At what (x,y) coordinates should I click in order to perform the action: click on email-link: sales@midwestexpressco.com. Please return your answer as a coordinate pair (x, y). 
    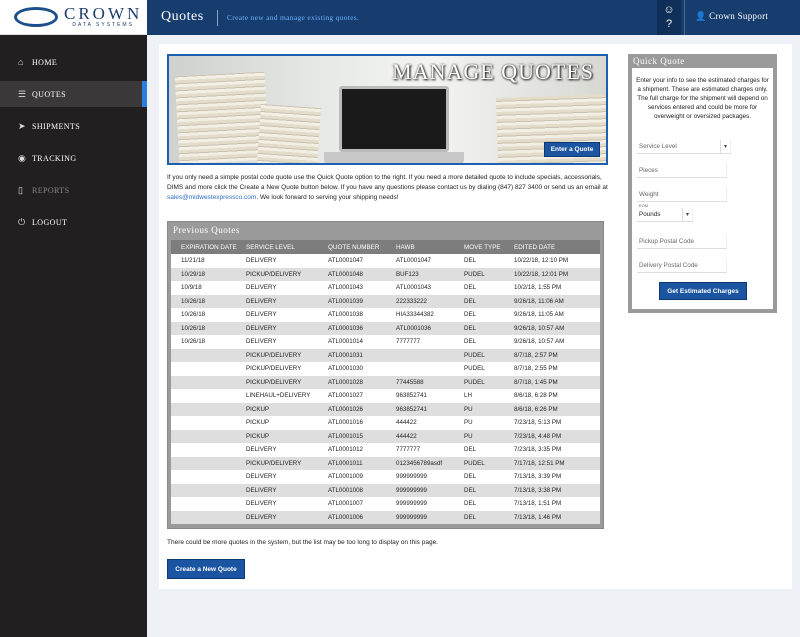
    Looking at the image, I should click on (211, 197).